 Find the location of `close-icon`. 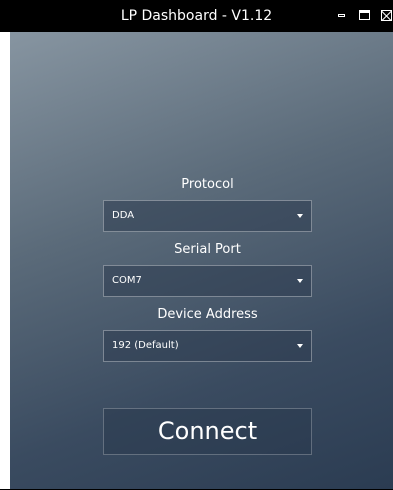

close-icon is located at coordinates (386, 15).